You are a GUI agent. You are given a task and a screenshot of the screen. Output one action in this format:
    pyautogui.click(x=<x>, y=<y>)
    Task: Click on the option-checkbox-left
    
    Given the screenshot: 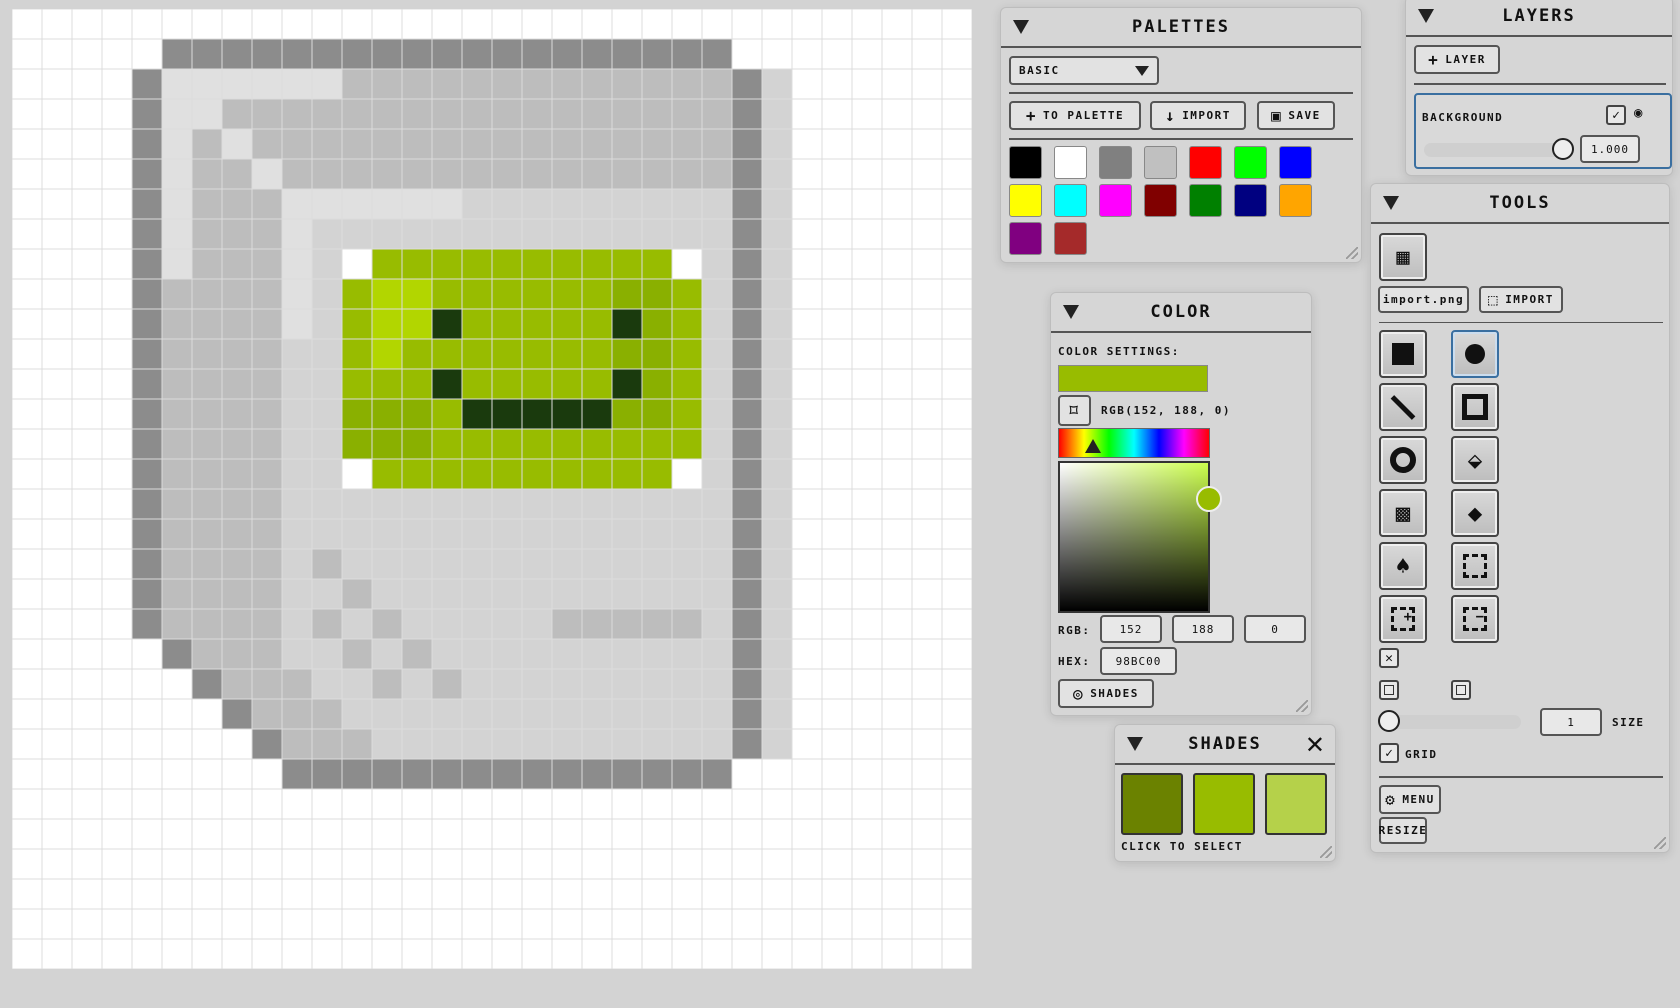 What is the action you would take?
    pyautogui.click(x=1389, y=690)
    